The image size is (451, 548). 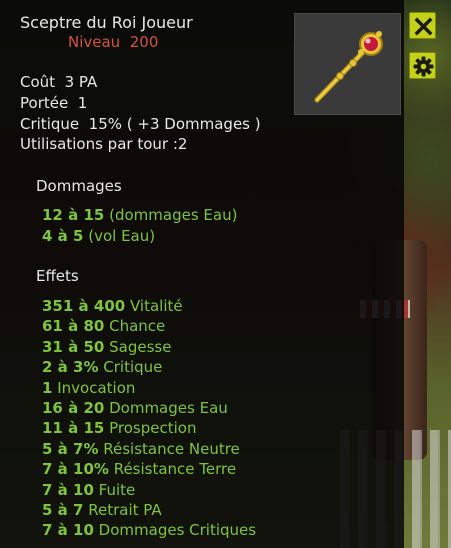 I want to click on range-label: Portée, so click(x=44, y=103).